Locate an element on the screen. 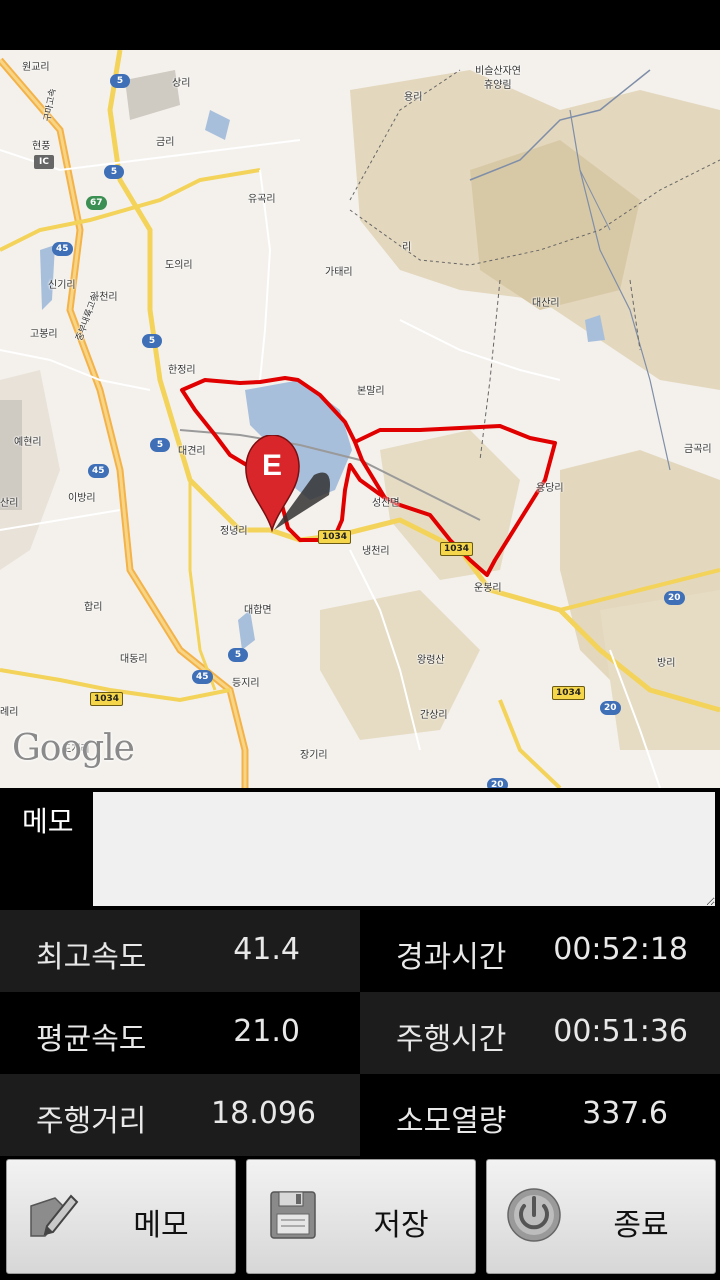 Image resolution: width=720 pixels, height=1280 pixels. stat-elapsed-time: 경과시간 00:52:18 is located at coordinates (540, 951).